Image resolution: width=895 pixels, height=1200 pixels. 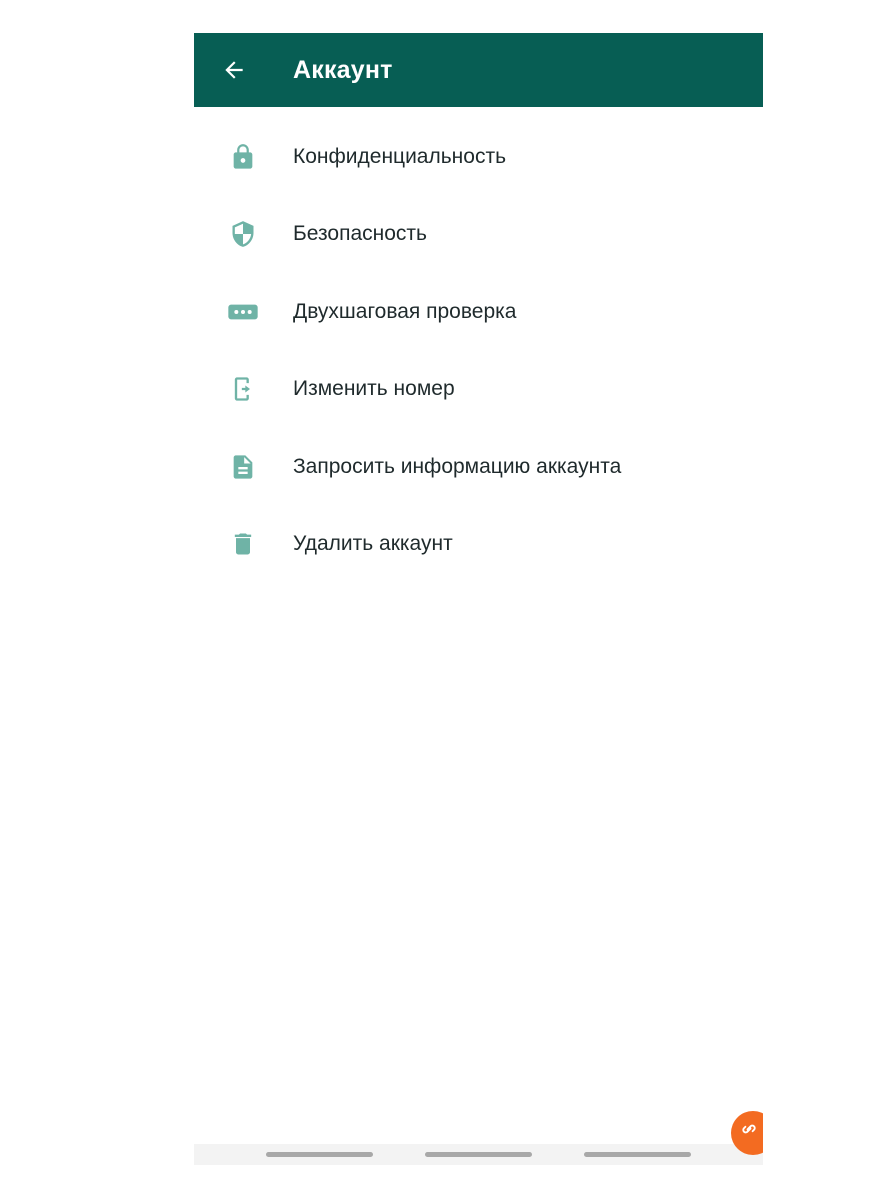 I want to click on menu-item-label: Безопасность, so click(x=360, y=234).